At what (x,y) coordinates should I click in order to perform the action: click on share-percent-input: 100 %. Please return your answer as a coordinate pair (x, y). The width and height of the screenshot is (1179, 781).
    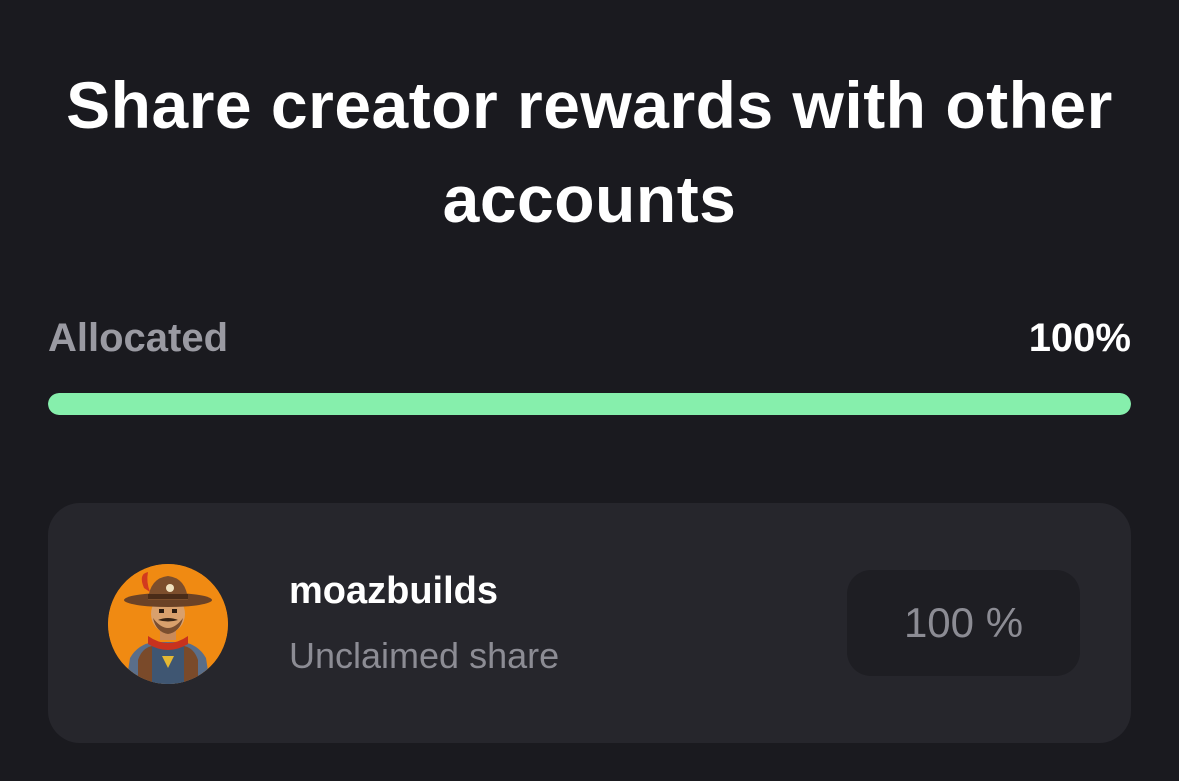
    Looking at the image, I should click on (963, 623).